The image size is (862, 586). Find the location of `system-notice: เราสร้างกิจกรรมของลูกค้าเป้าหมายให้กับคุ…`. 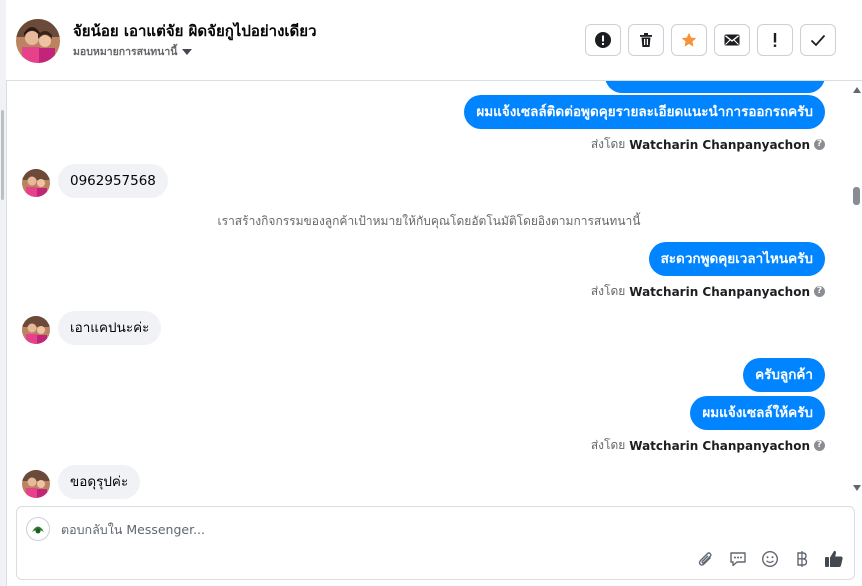

system-notice: เราสร้างกิจกรรมของลูกค้าเป้าหมายให้กับคุ… is located at coordinates (429, 221).